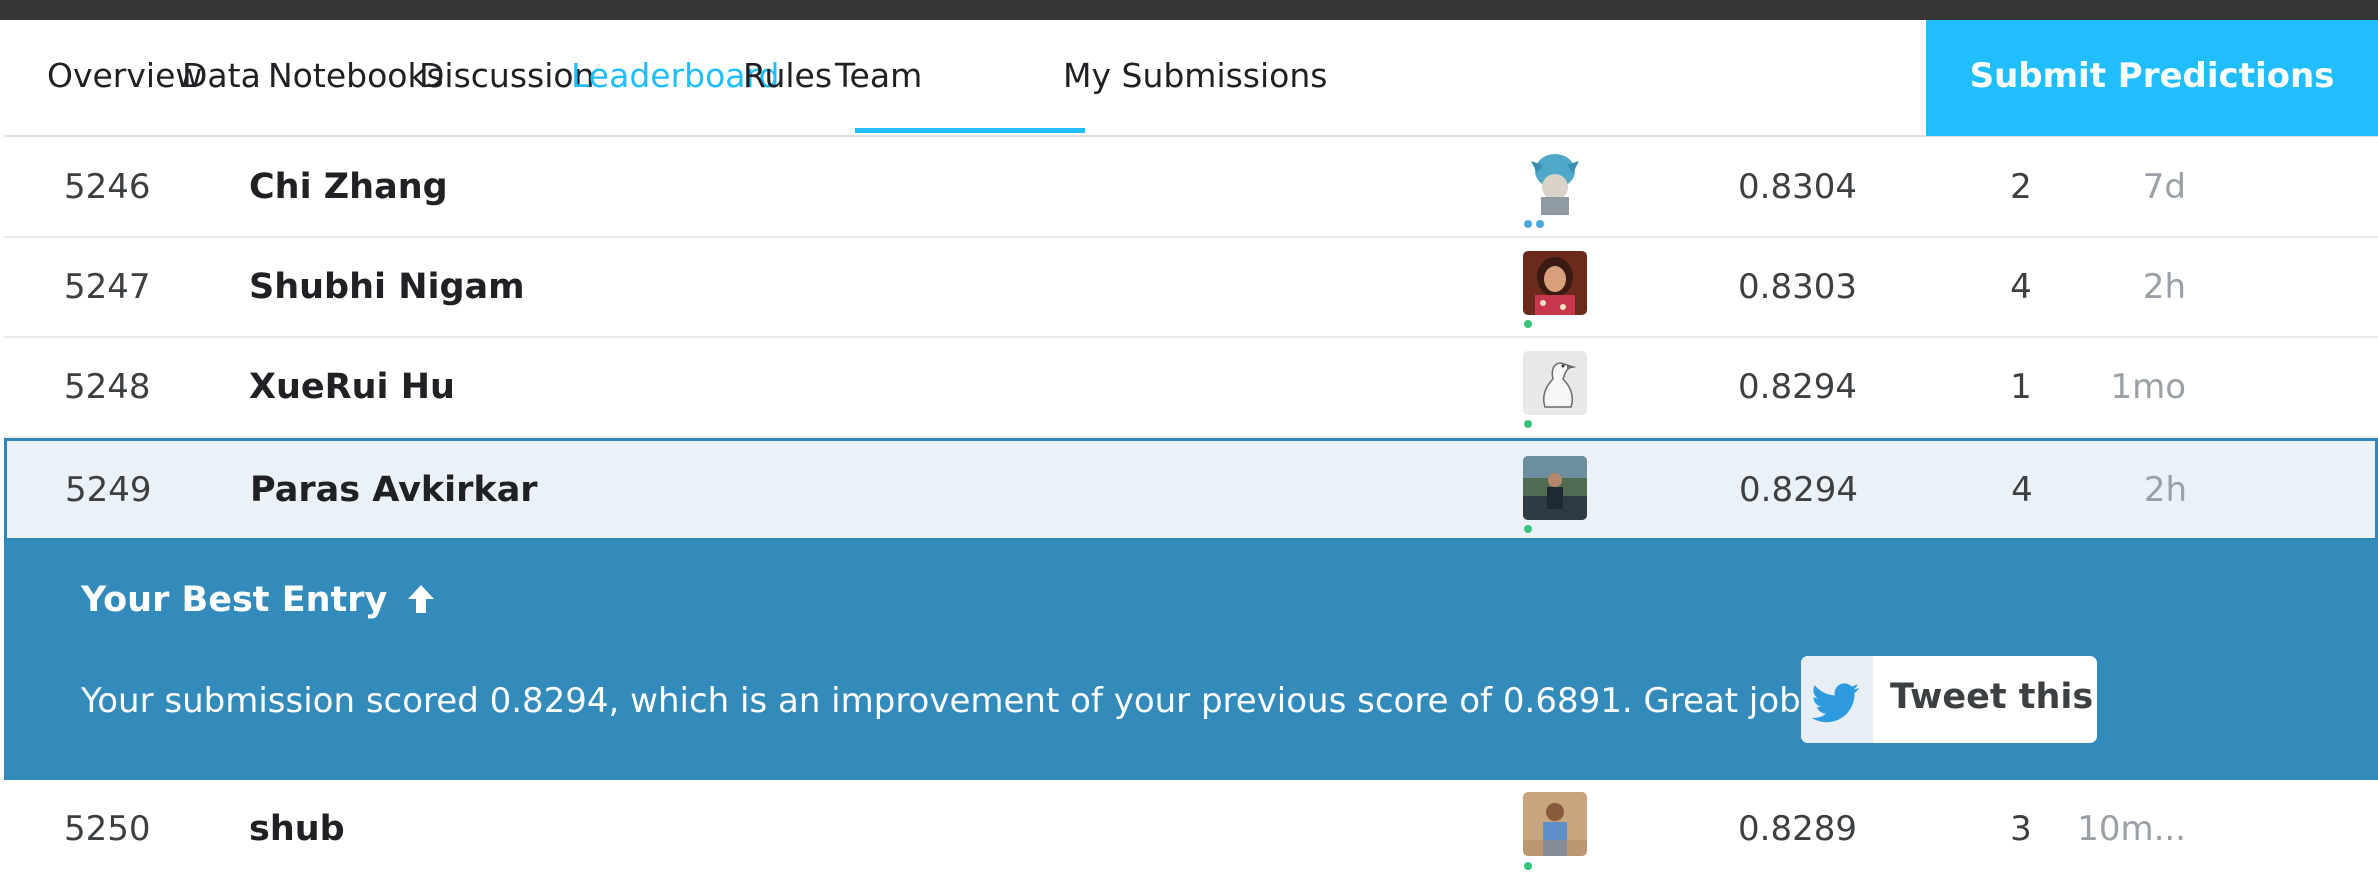 This screenshot has width=2378, height=878. Describe the element at coordinates (1191, 188) in the screenshot. I see `leaderboard-row: 5246 Chi Zhang 0.8304 2 7d` at that location.